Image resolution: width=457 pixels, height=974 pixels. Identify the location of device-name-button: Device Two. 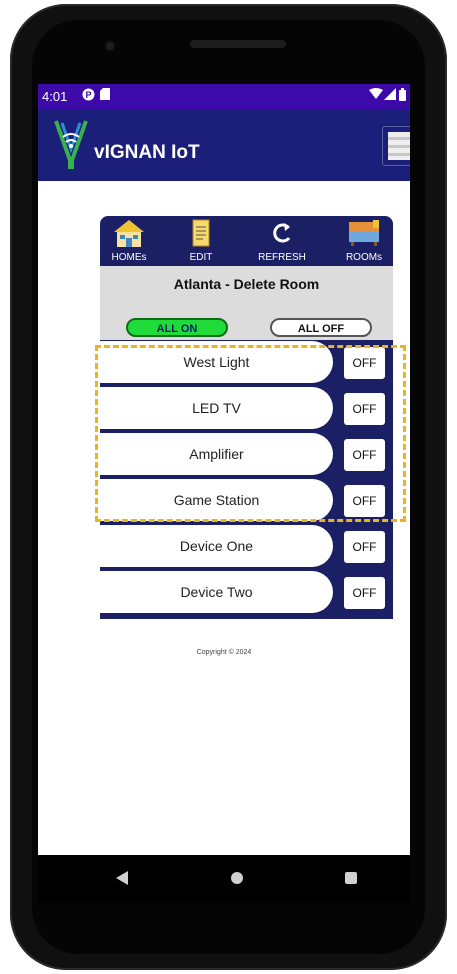
(216, 592).